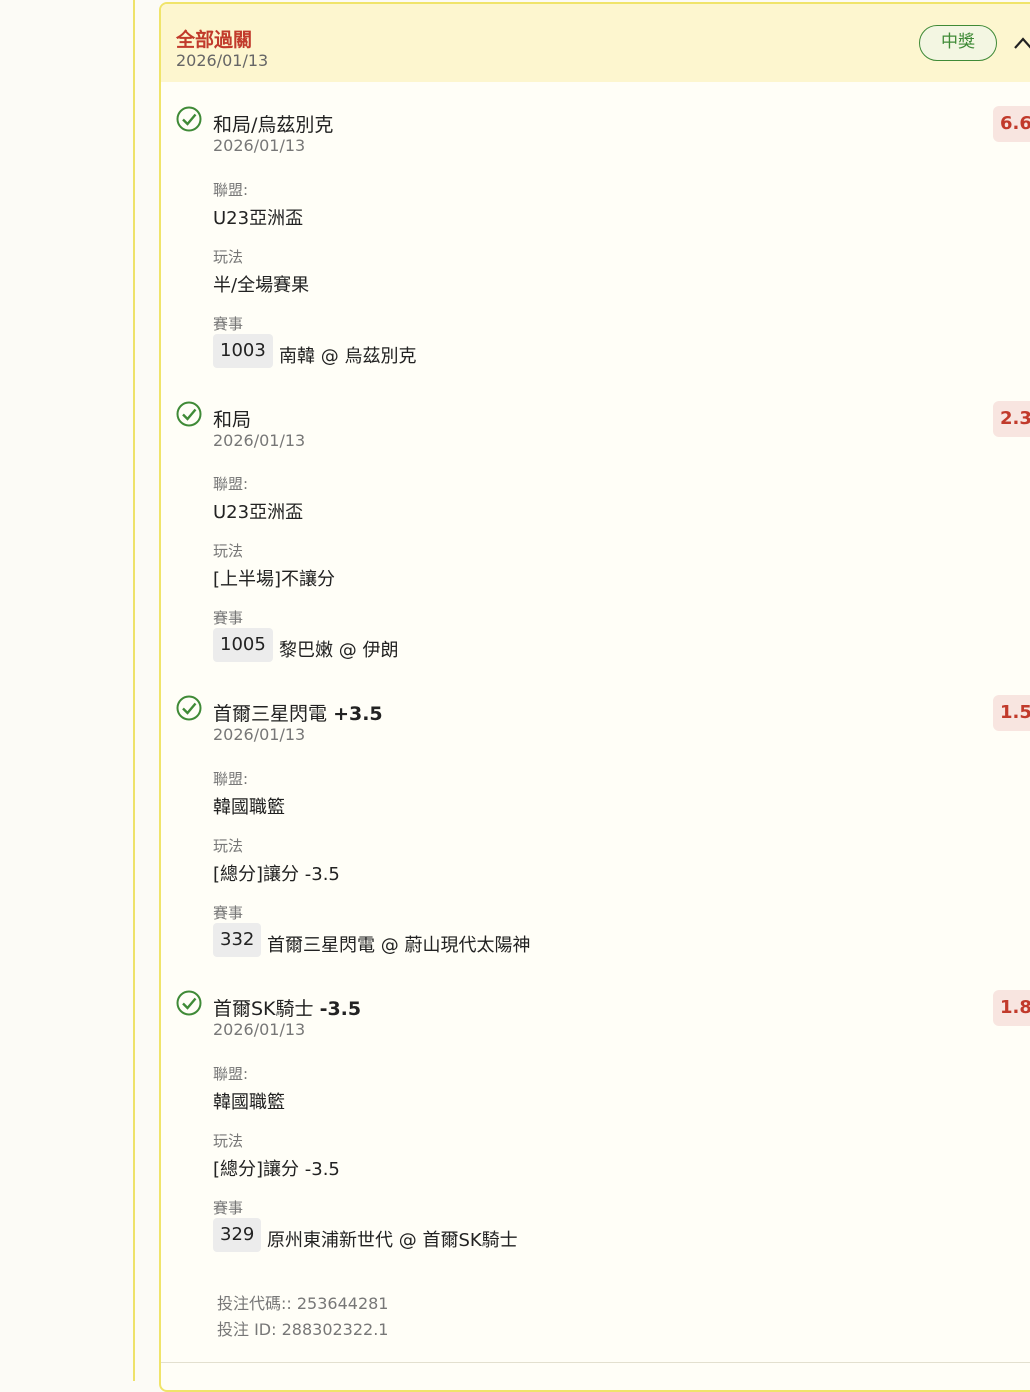 The image size is (1030, 1392). What do you see at coordinates (274, 579) in the screenshot?
I see `play-value: [上半場]不讓分` at bounding box center [274, 579].